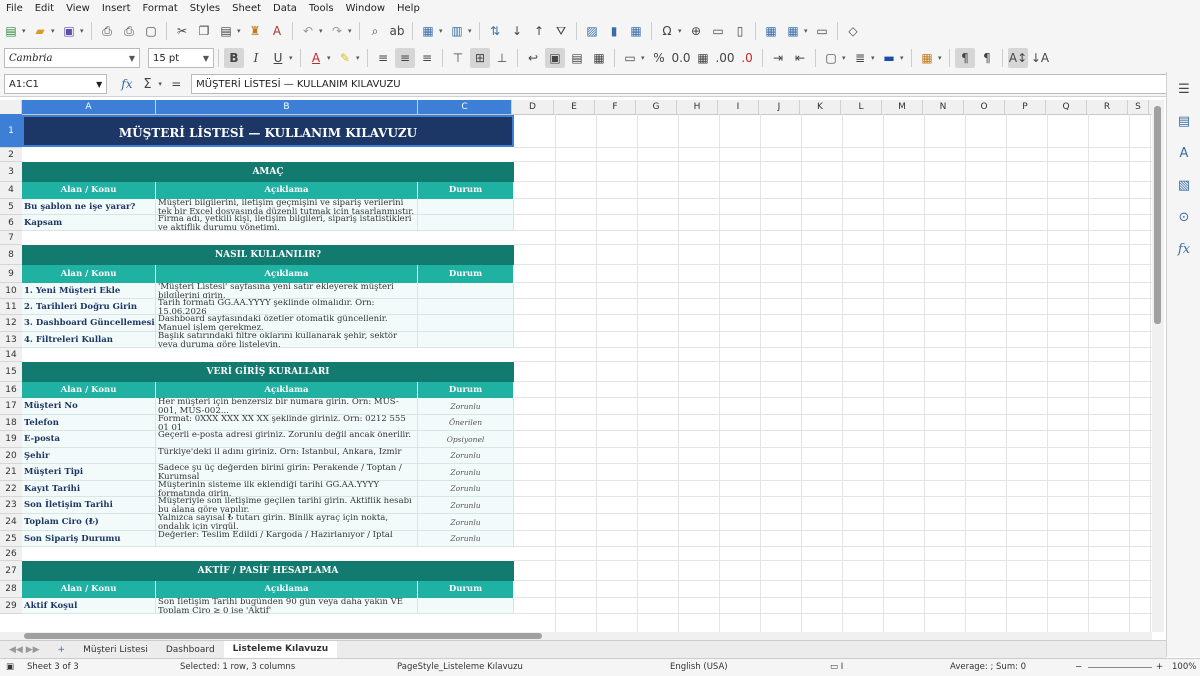 The width and height of the screenshot is (1200, 676). Describe the element at coordinates (375, 31) in the screenshot. I see `find-replace-icon: ⌕` at that location.